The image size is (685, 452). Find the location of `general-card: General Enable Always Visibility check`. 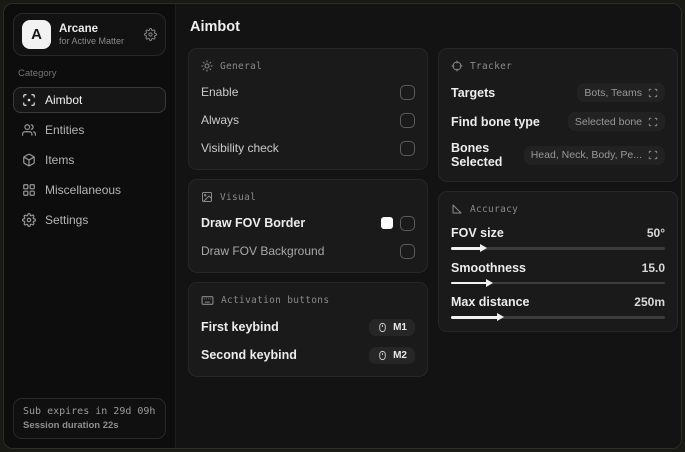

general-card: General Enable Always Visibility check is located at coordinates (308, 109).